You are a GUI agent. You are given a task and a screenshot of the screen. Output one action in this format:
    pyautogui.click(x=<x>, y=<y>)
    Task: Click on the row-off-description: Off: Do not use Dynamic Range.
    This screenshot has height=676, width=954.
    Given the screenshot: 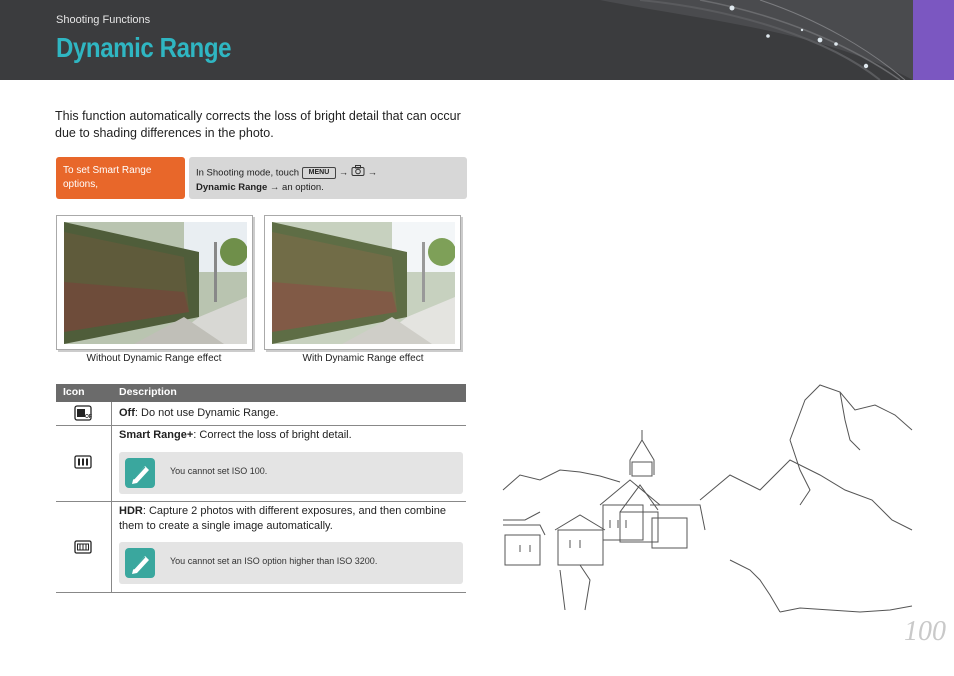 What is the action you would take?
    pyautogui.click(x=199, y=413)
    